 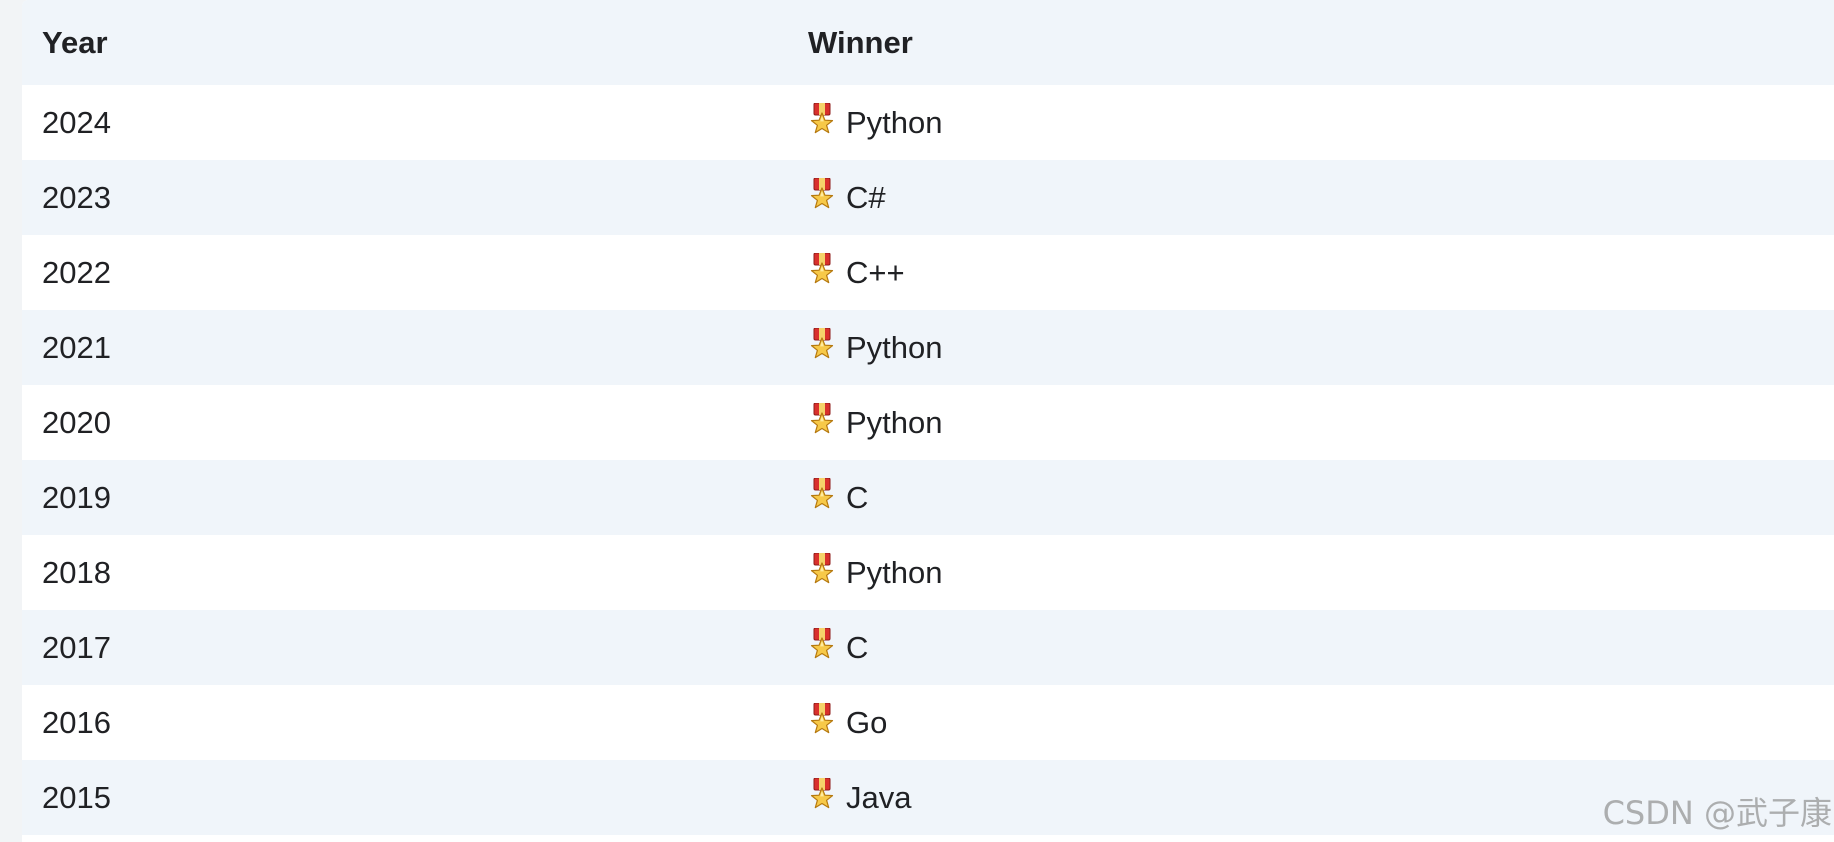 I want to click on year-cell: 2018, so click(x=76, y=572).